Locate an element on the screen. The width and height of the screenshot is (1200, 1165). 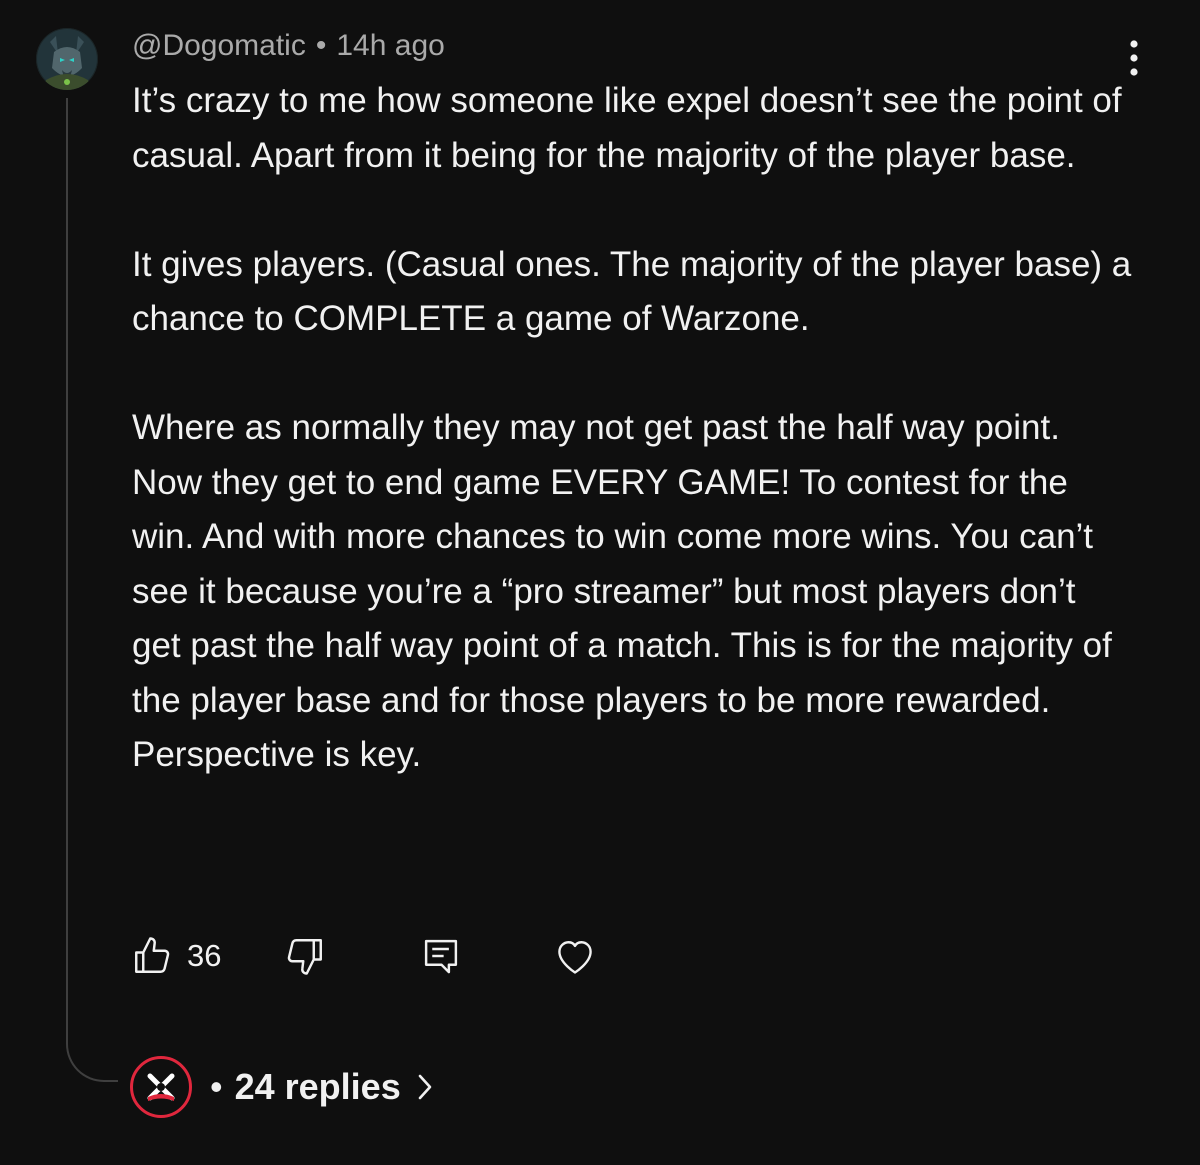
dislike-button is located at coordinates (305, 956).